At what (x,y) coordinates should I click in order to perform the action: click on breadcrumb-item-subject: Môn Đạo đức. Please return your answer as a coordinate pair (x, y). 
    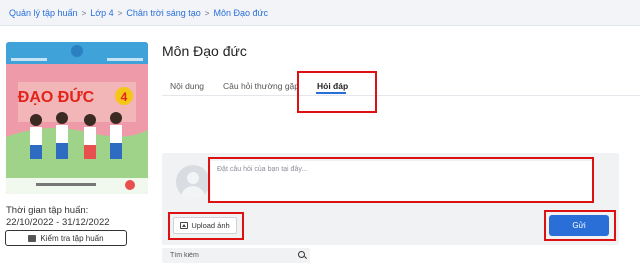
    Looking at the image, I should click on (240, 13).